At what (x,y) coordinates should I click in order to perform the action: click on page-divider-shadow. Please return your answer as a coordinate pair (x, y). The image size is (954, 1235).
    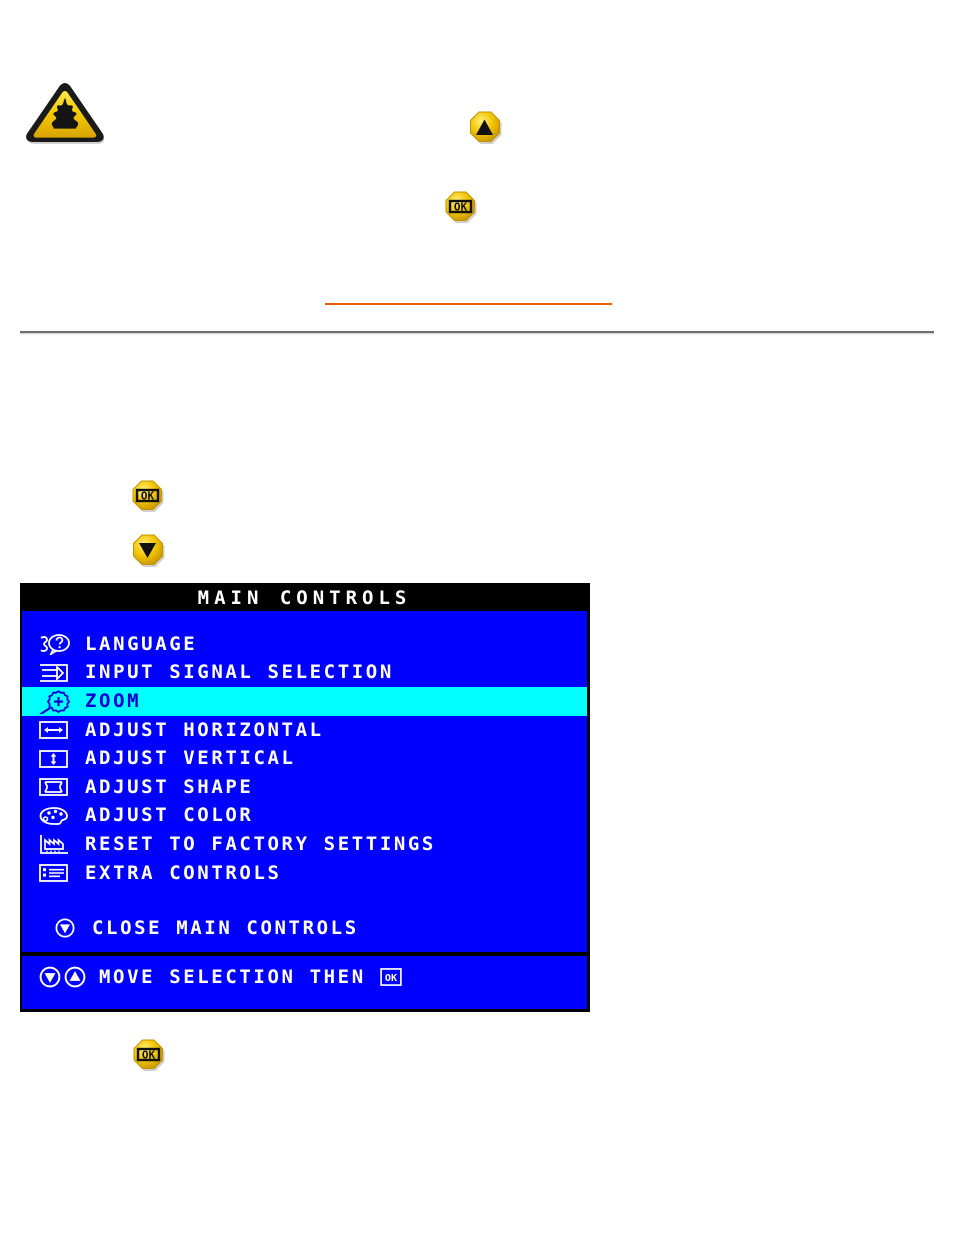
    Looking at the image, I should click on (477, 334).